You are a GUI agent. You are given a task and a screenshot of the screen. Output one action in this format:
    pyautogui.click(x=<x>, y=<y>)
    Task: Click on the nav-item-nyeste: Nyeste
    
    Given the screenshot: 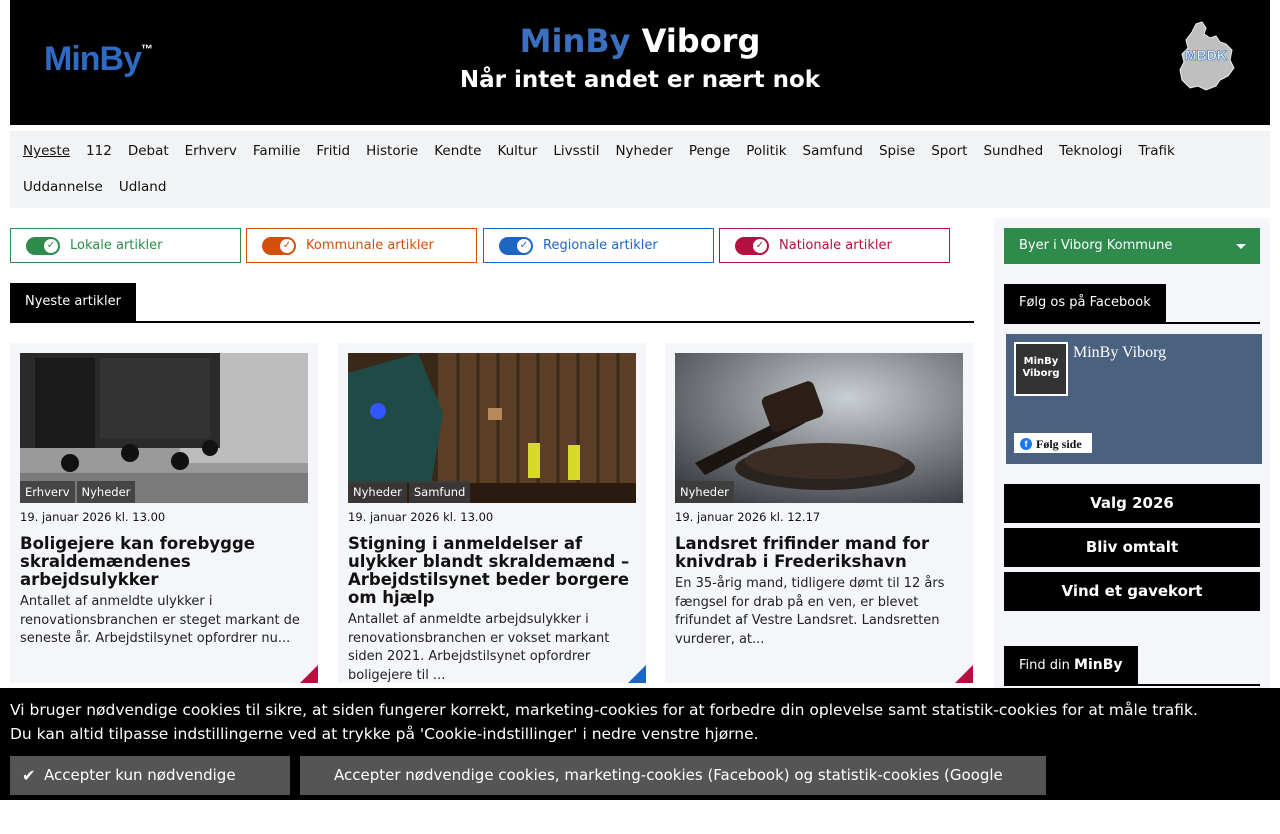 What is the action you would take?
    pyautogui.click(x=46, y=159)
    